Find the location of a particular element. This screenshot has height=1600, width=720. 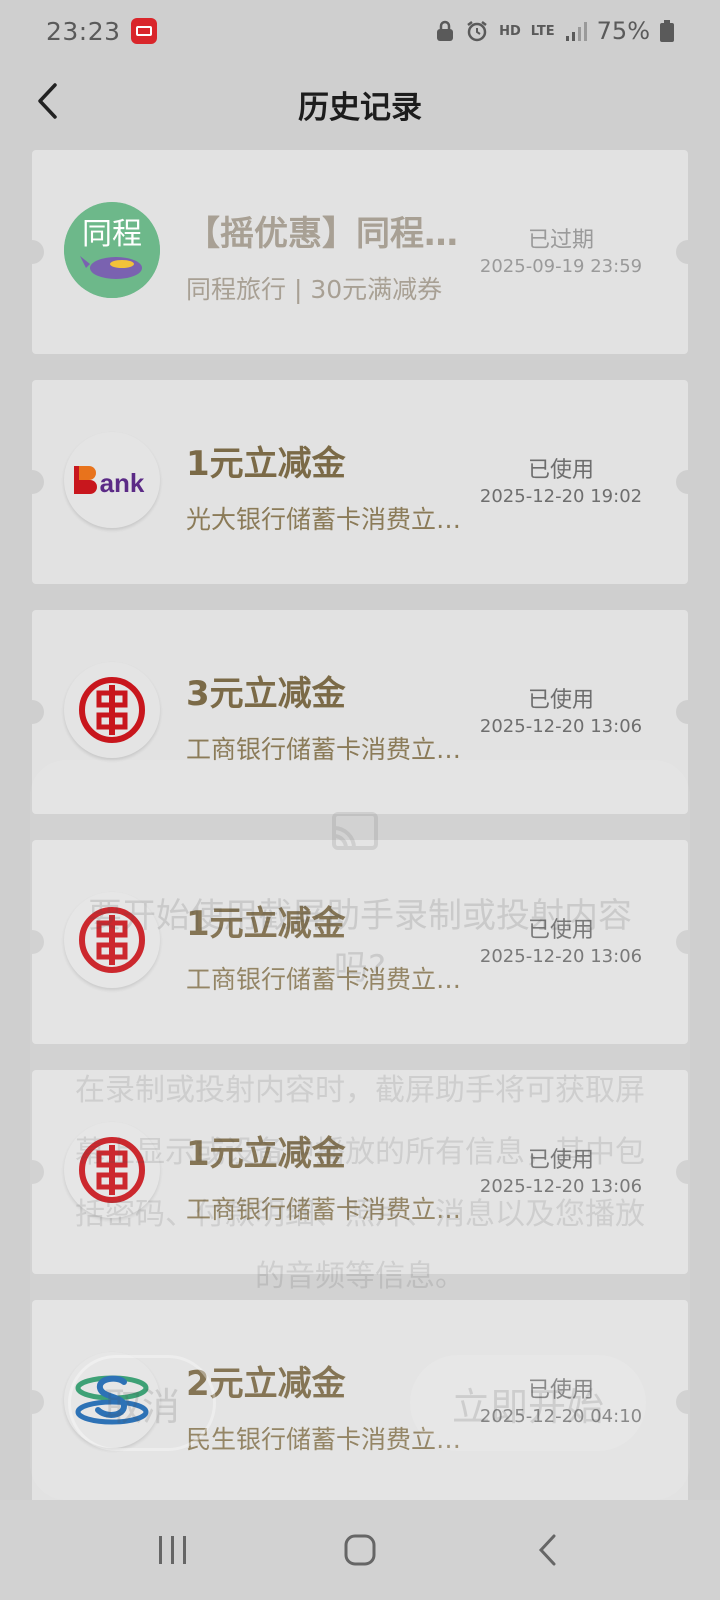

recent-apps-icon is located at coordinates (173, 1550).